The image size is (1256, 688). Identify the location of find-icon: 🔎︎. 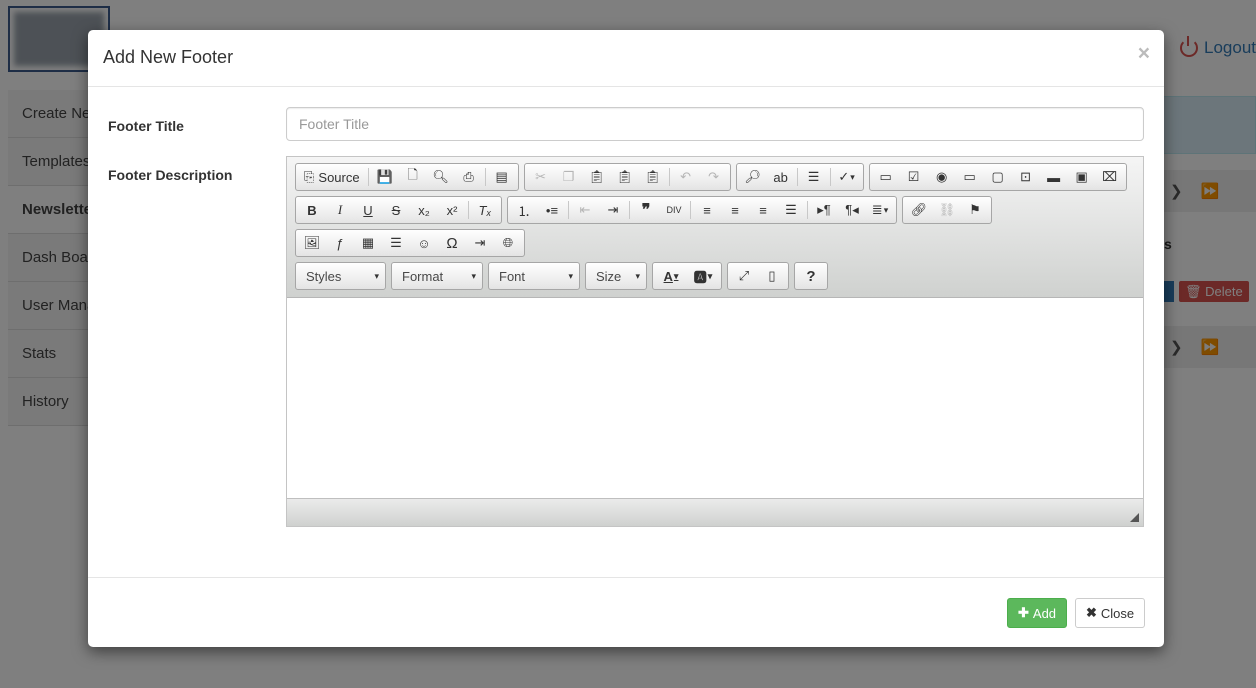
(753, 177).